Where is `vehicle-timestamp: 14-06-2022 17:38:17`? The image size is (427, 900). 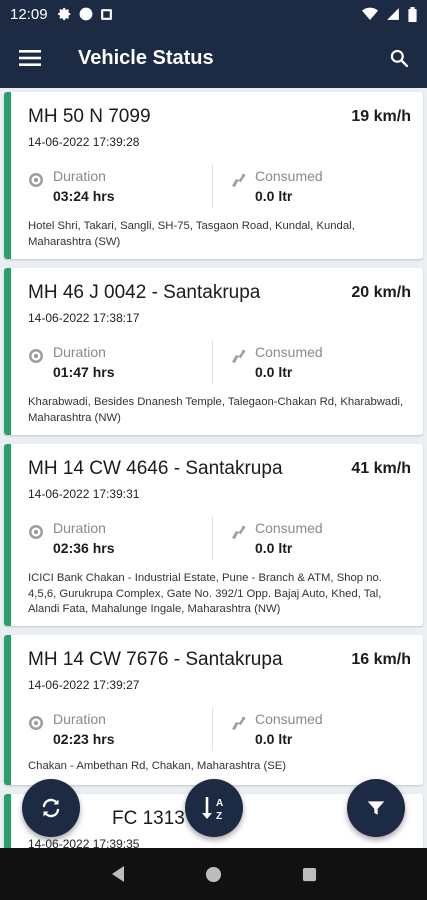 vehicle-timestamp: 14-06-2022 17:38:17 is located at coordinates (84, 318).